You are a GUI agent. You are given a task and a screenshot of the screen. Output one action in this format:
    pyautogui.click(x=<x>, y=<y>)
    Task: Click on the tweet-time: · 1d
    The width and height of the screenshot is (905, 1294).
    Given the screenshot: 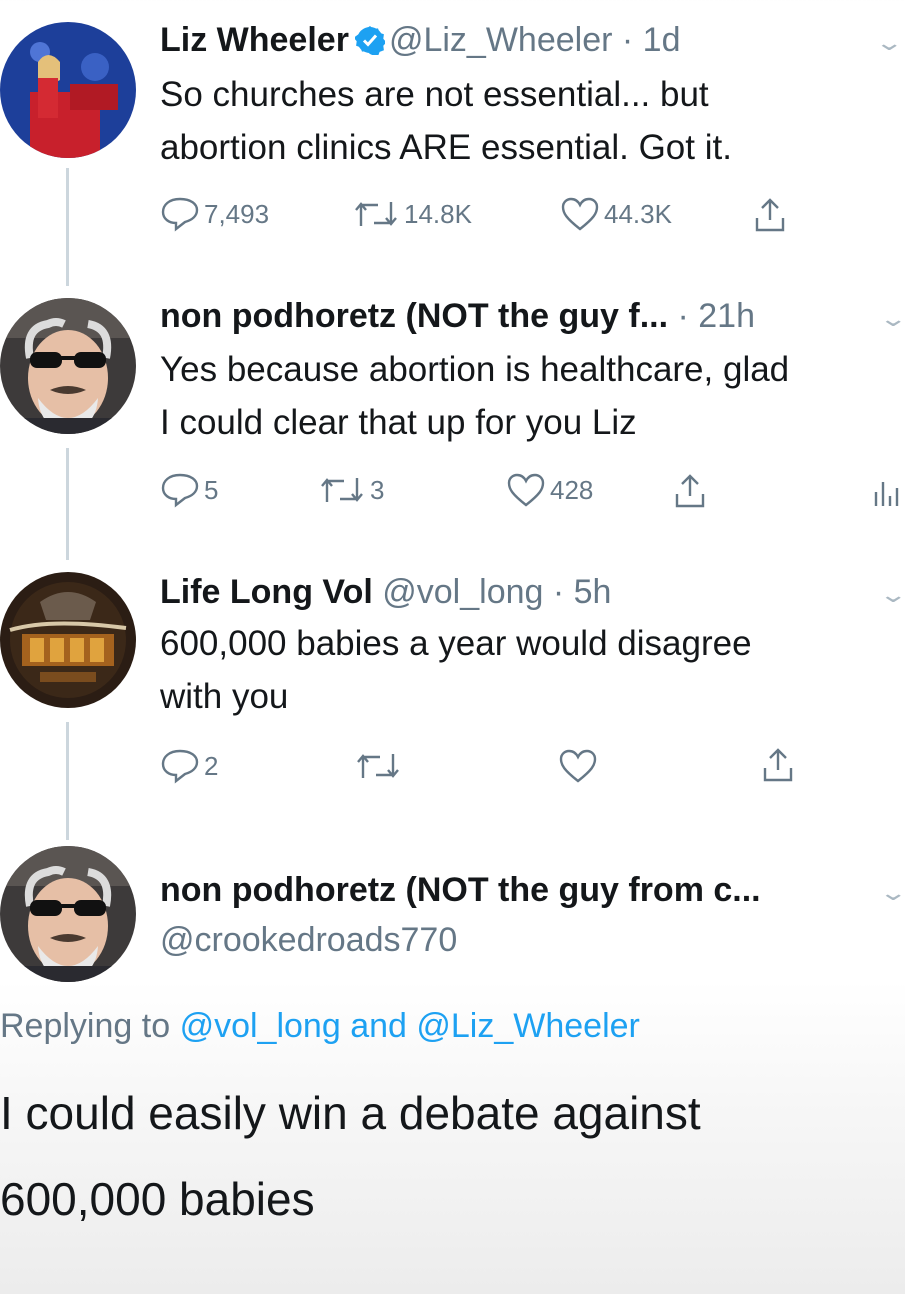 What is the action you would take?
    pyautogui.click(x=651, y=40)
    